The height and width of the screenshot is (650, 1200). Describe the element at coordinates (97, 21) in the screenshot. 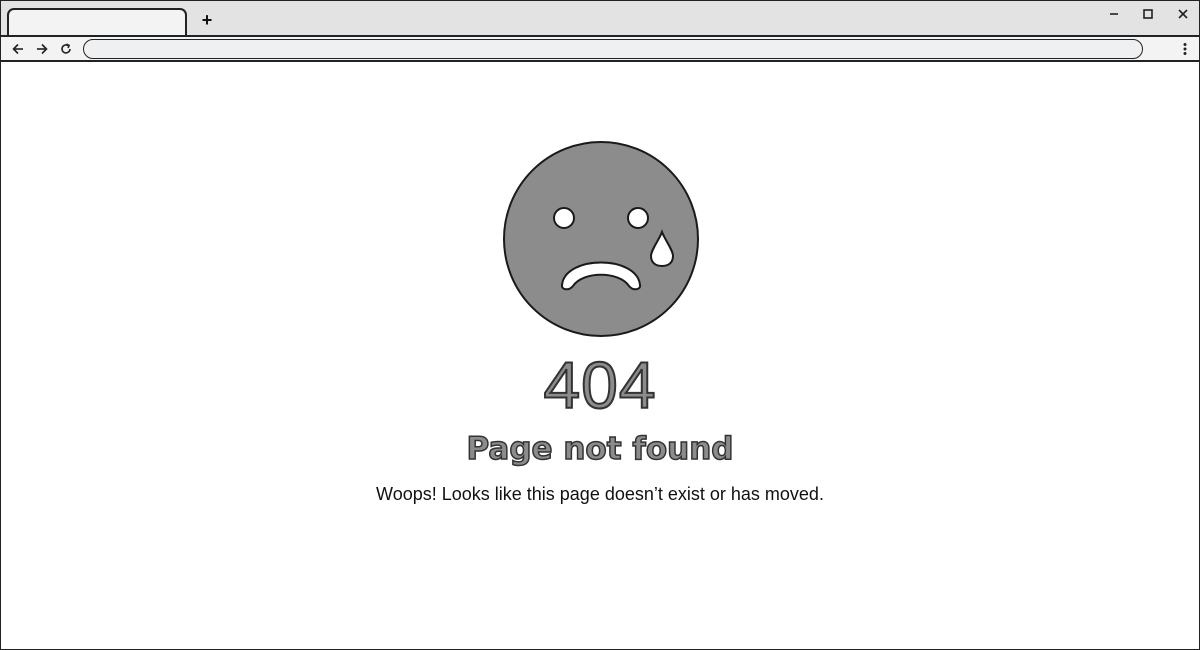

I see `browser-tab` at that location.